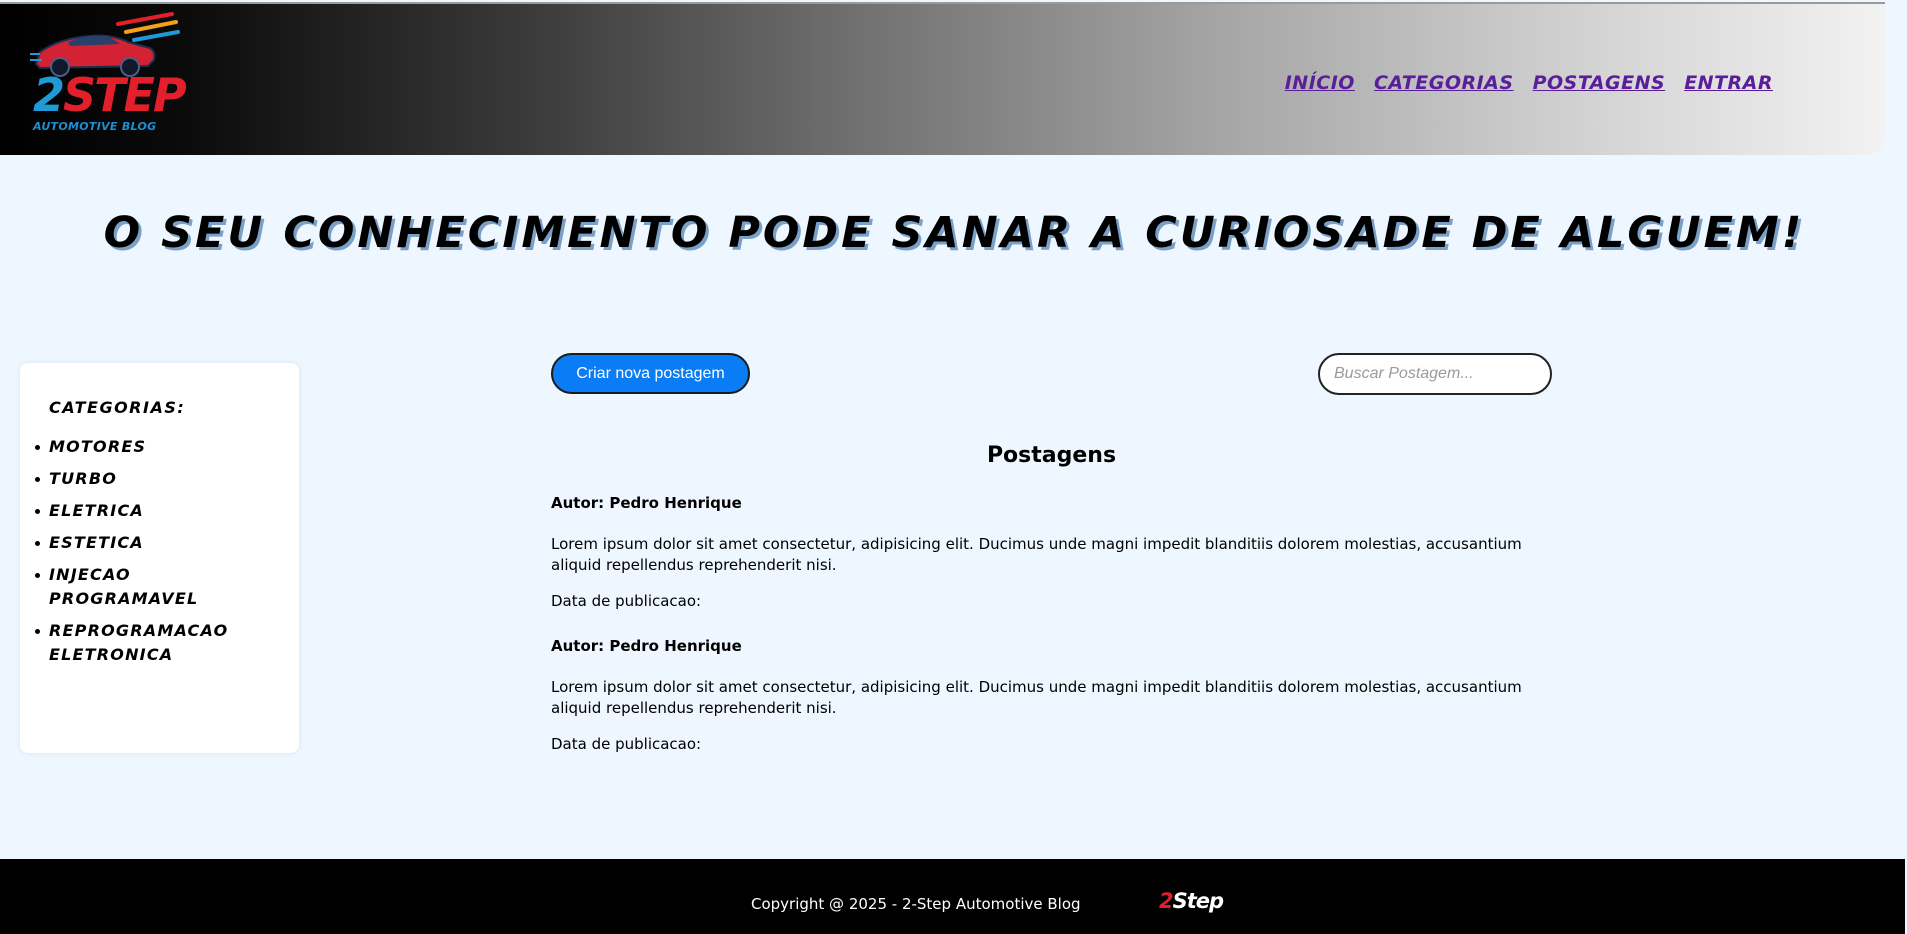 Image resolution: width=1908 pixels, height=934 pixels. What do you see at coordinates (159, 543) in the screenshot?
I see `sidebar-item-estetica: ESTETICA` at bounding box center [159, 543].